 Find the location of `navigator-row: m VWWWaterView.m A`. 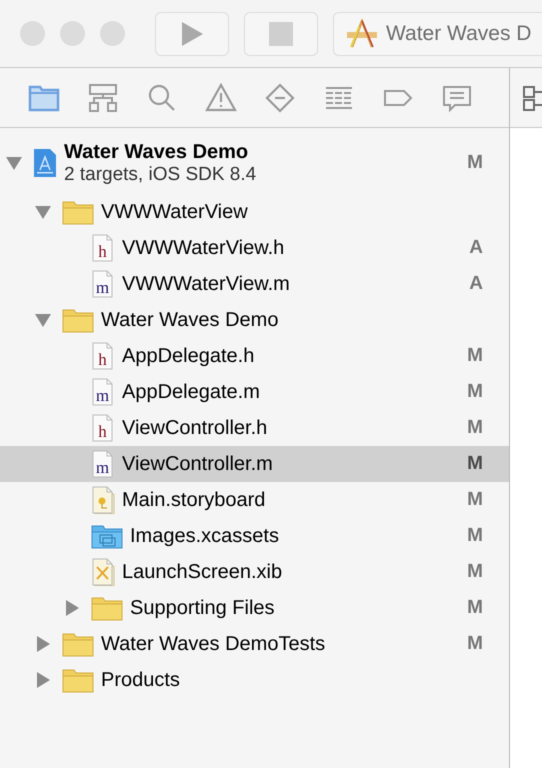

navigator-row: m VWWWaterView.m A is located at coordinates (254, 284).